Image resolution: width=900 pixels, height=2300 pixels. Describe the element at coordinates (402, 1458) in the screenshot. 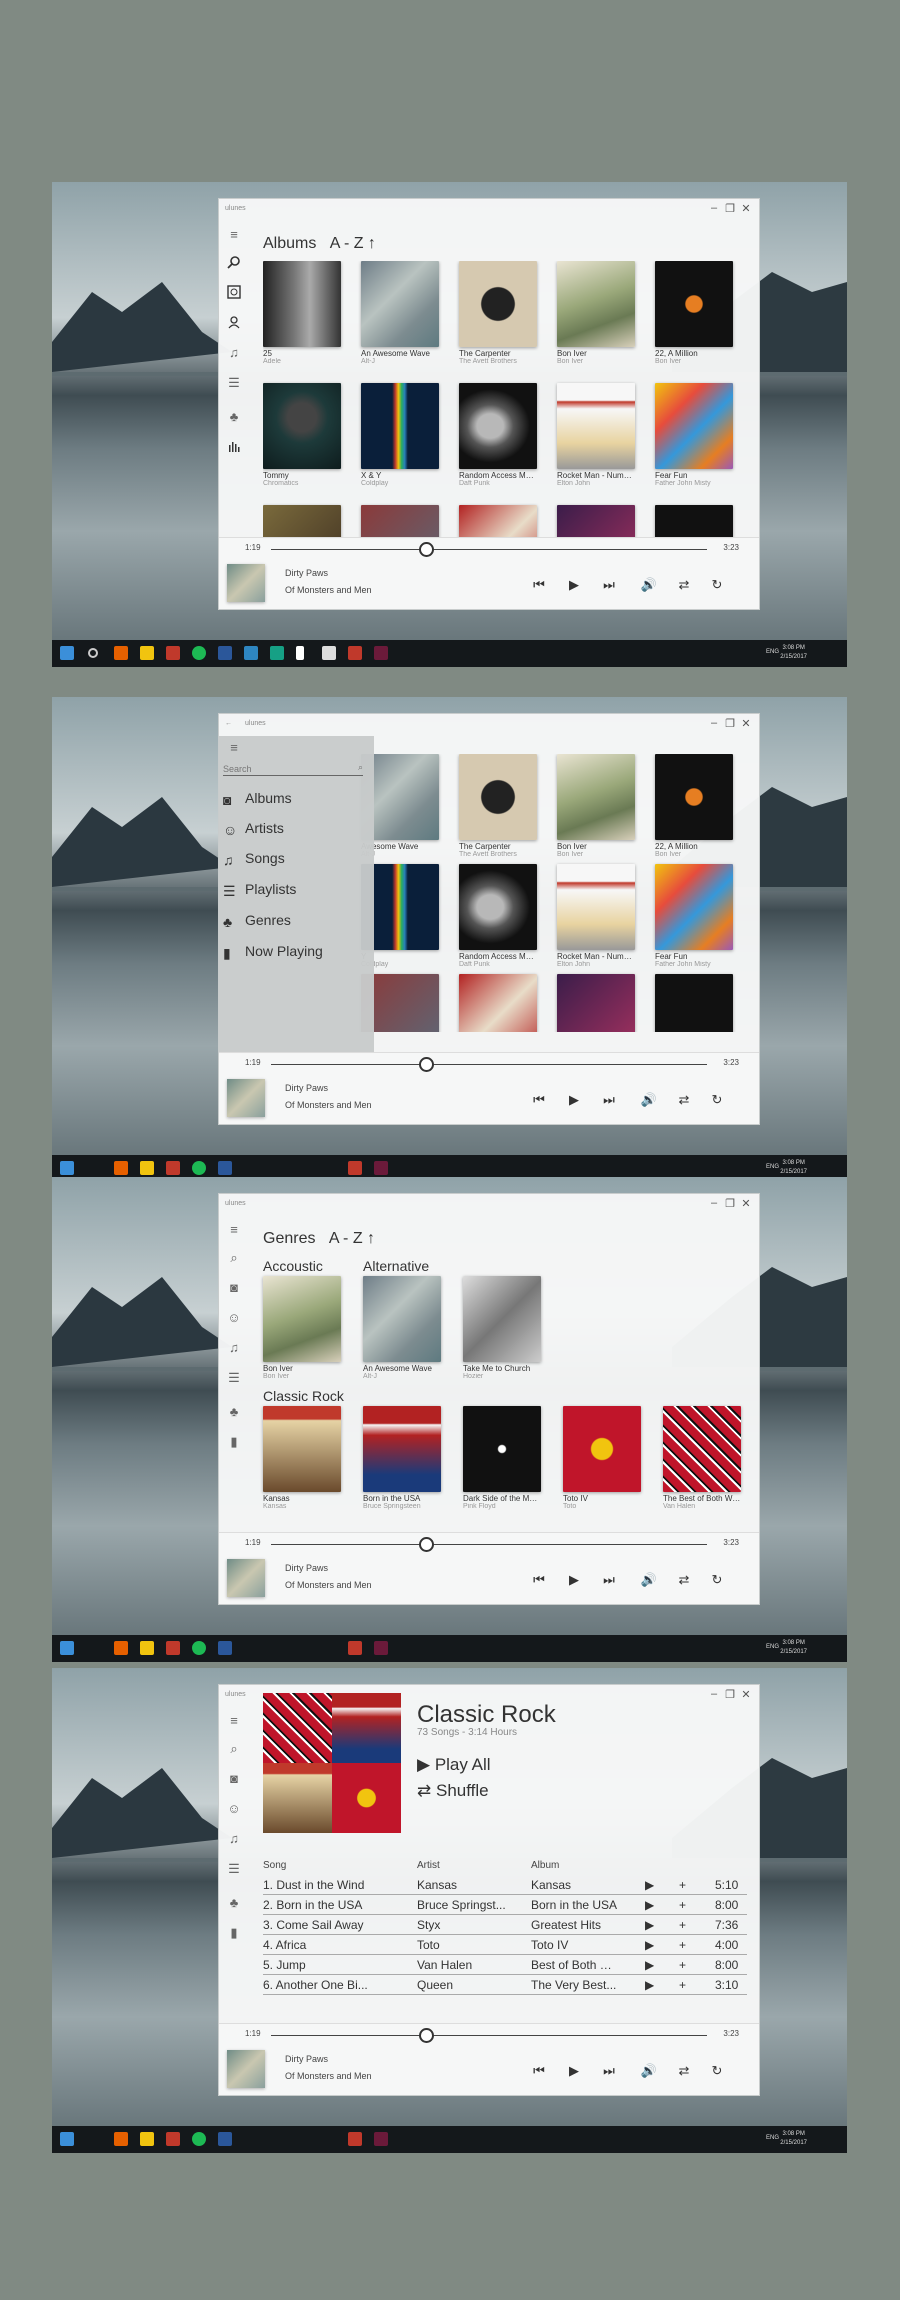

I see `album-tile: Born in the USA Bruce Springsteen` at that location.